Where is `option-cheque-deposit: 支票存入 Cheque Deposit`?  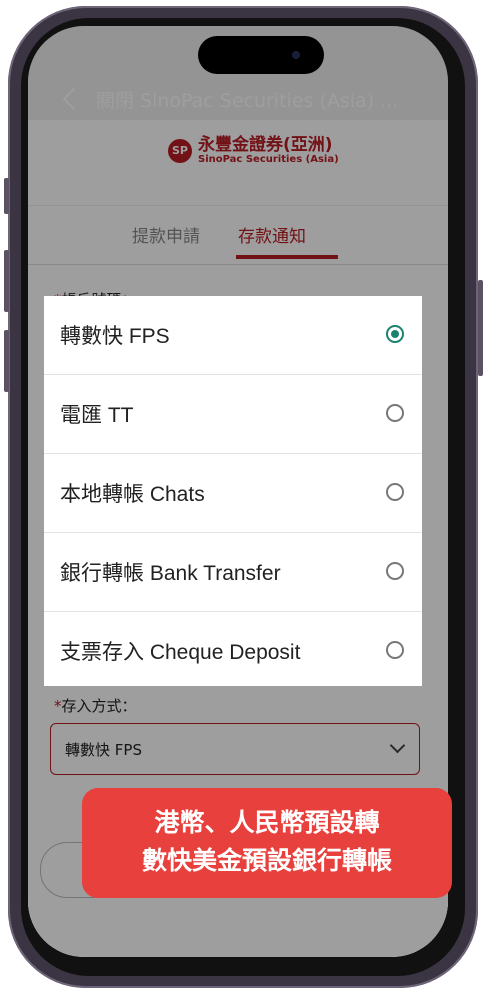
option-cheque-deposit: 支票存入 Cheque Deposit is located at coordinates (233, 651).